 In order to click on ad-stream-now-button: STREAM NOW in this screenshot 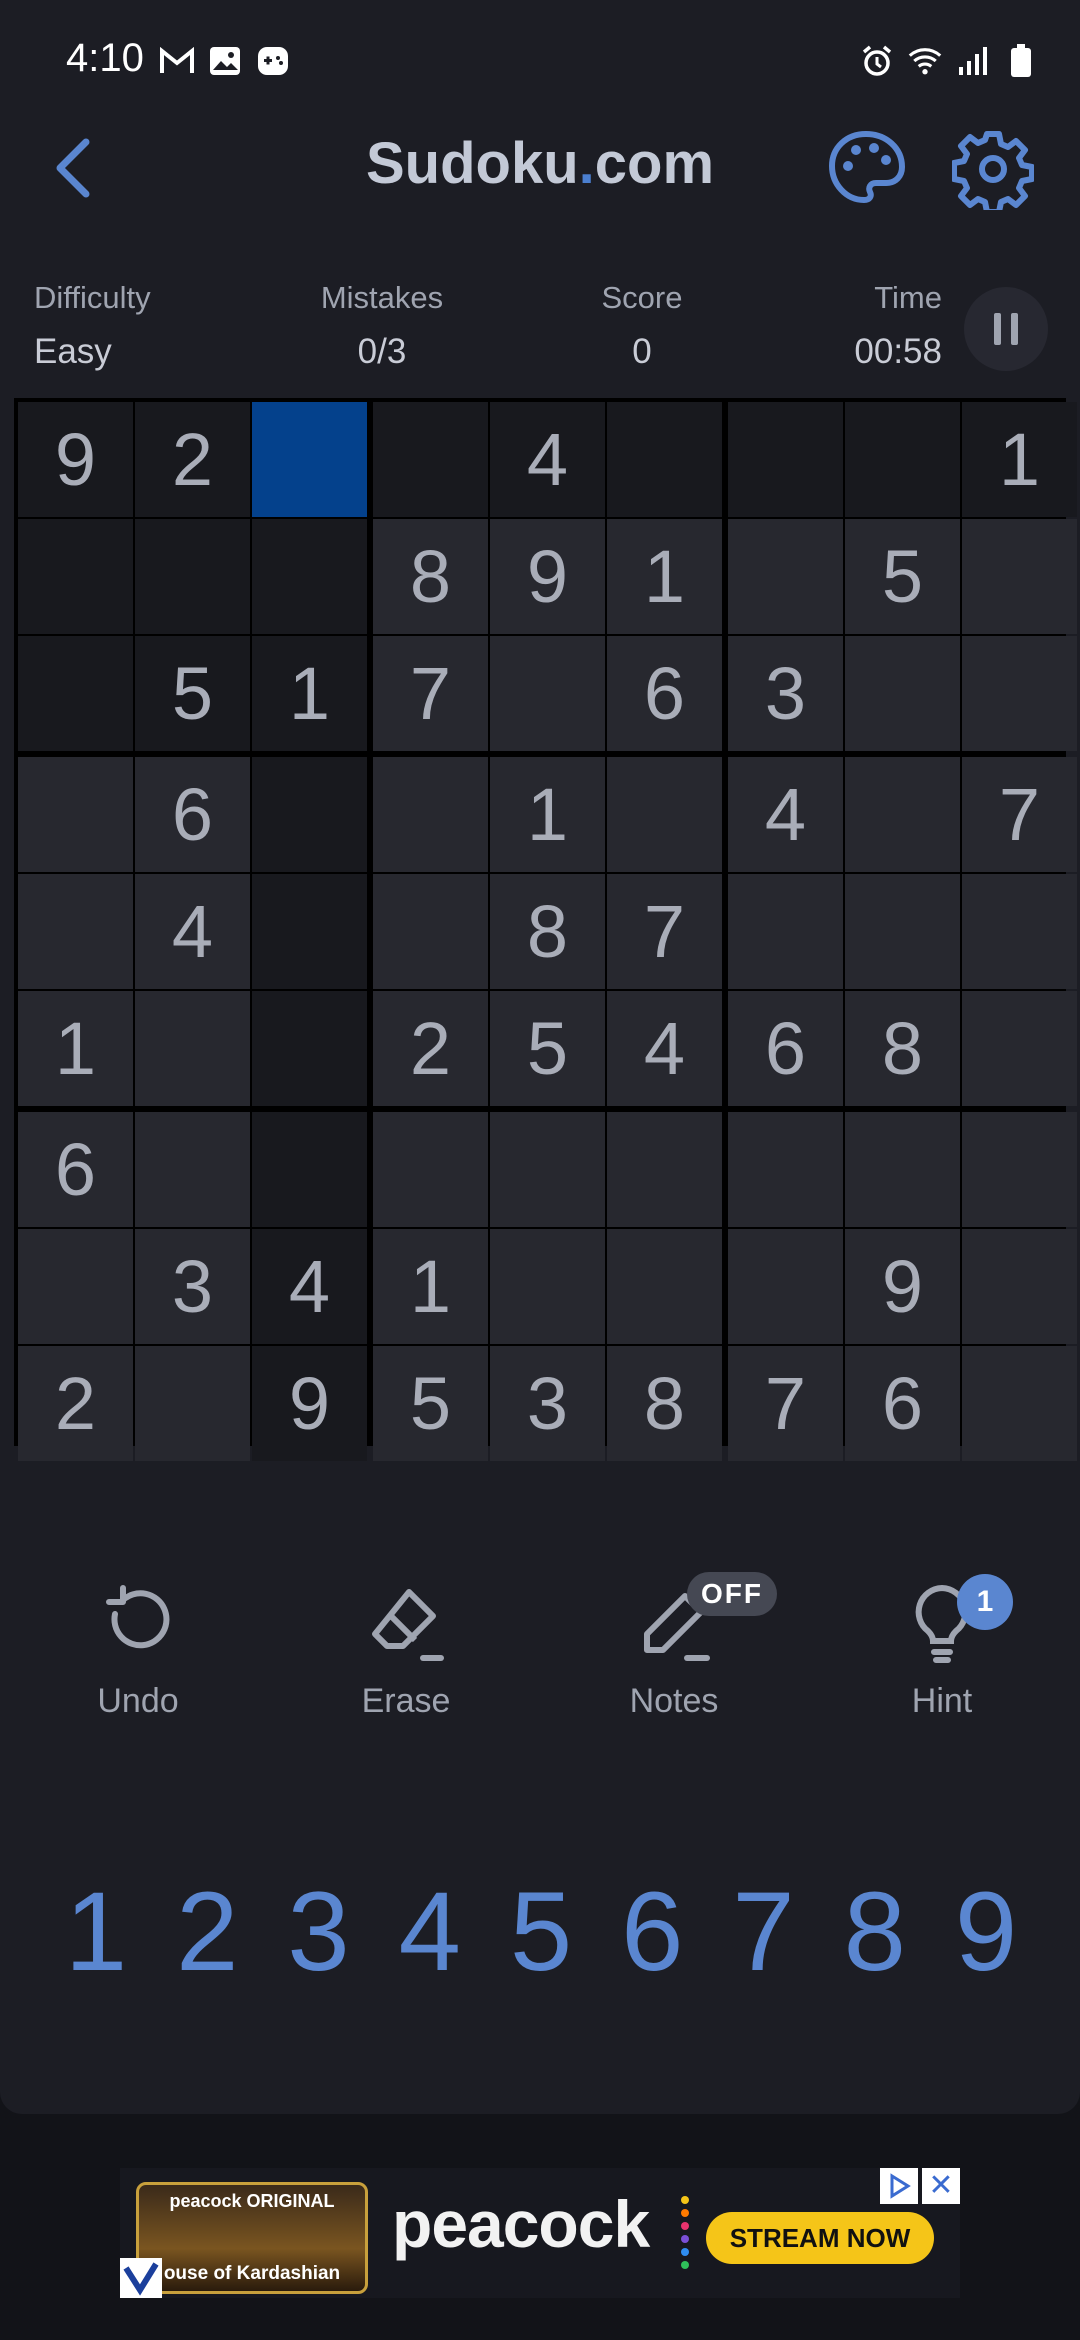, I will do `click(820, 2238)`.